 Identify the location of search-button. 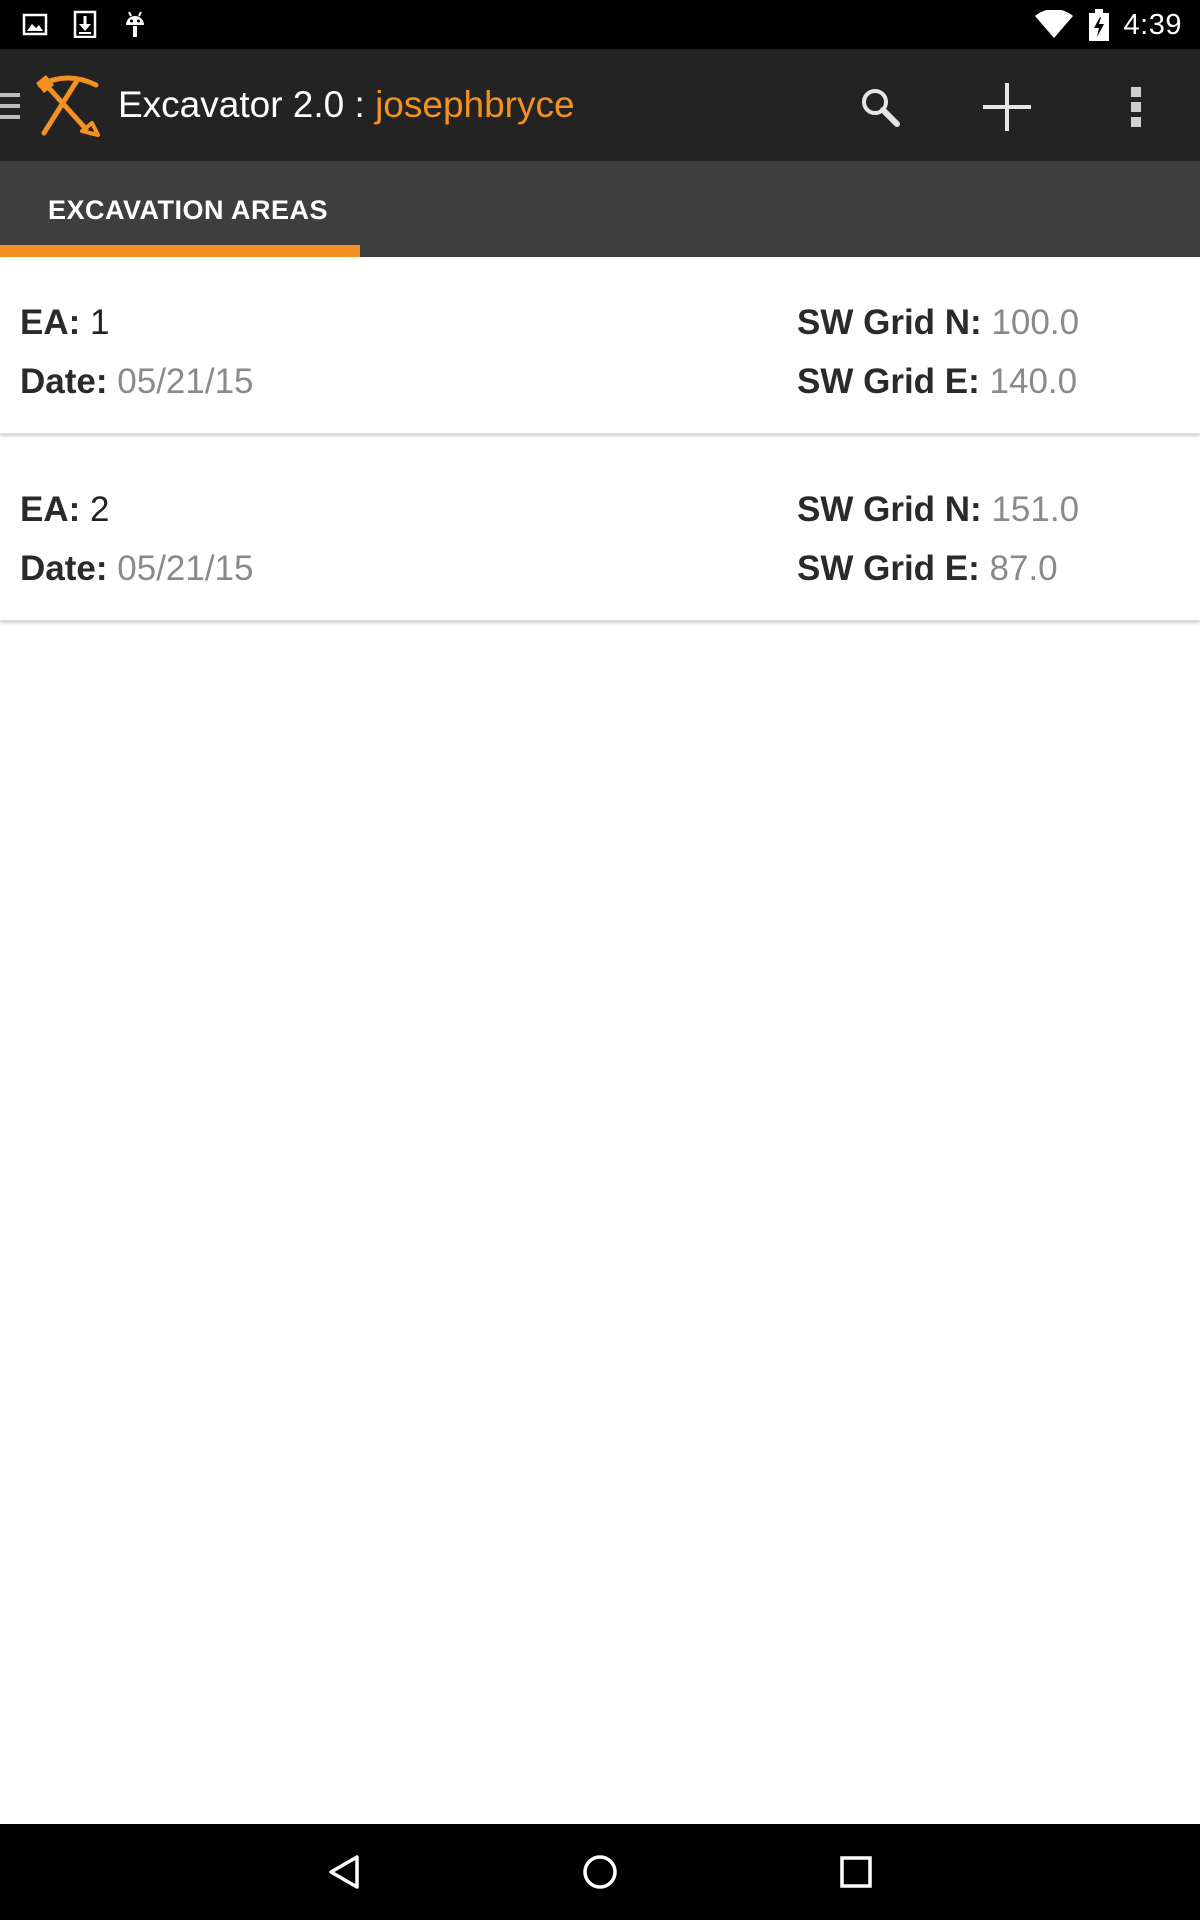
(880, 107).